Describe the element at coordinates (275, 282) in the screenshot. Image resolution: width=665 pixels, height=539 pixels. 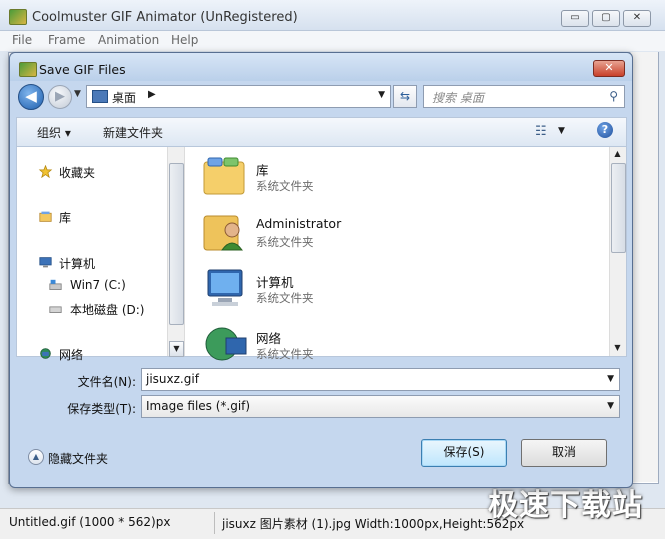
I see `file-name: 计算机` at that location.